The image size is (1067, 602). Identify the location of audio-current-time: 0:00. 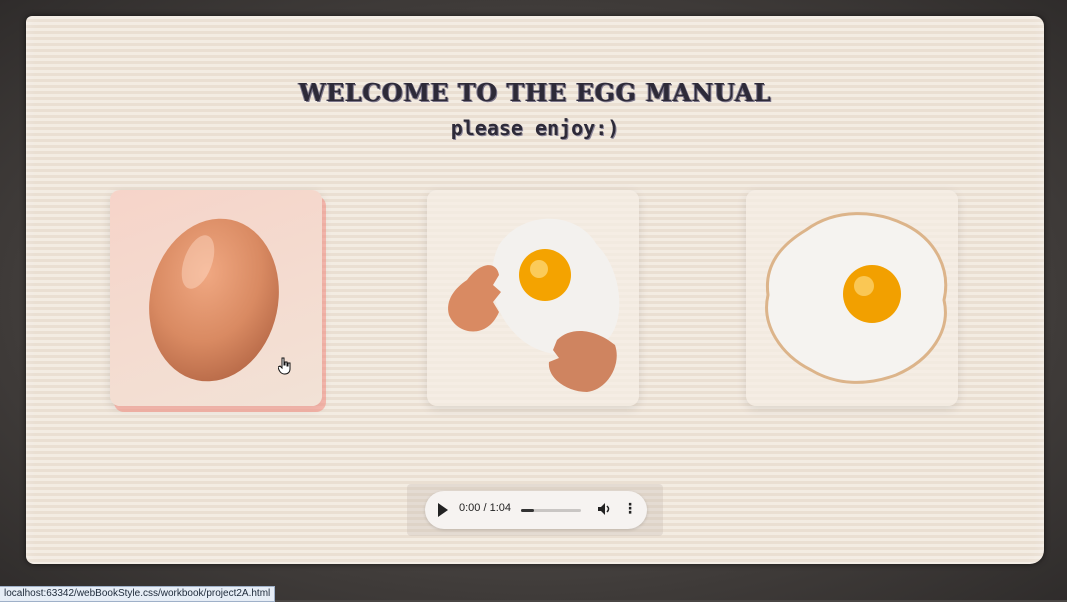
(470, 508).